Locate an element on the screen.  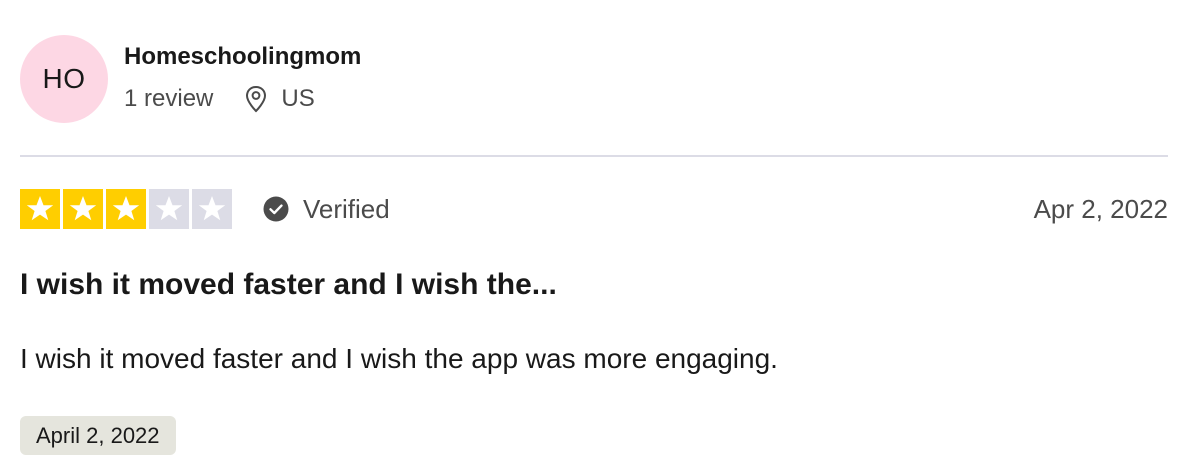
avatar-initials: HO is located at coordinates (64, 78).